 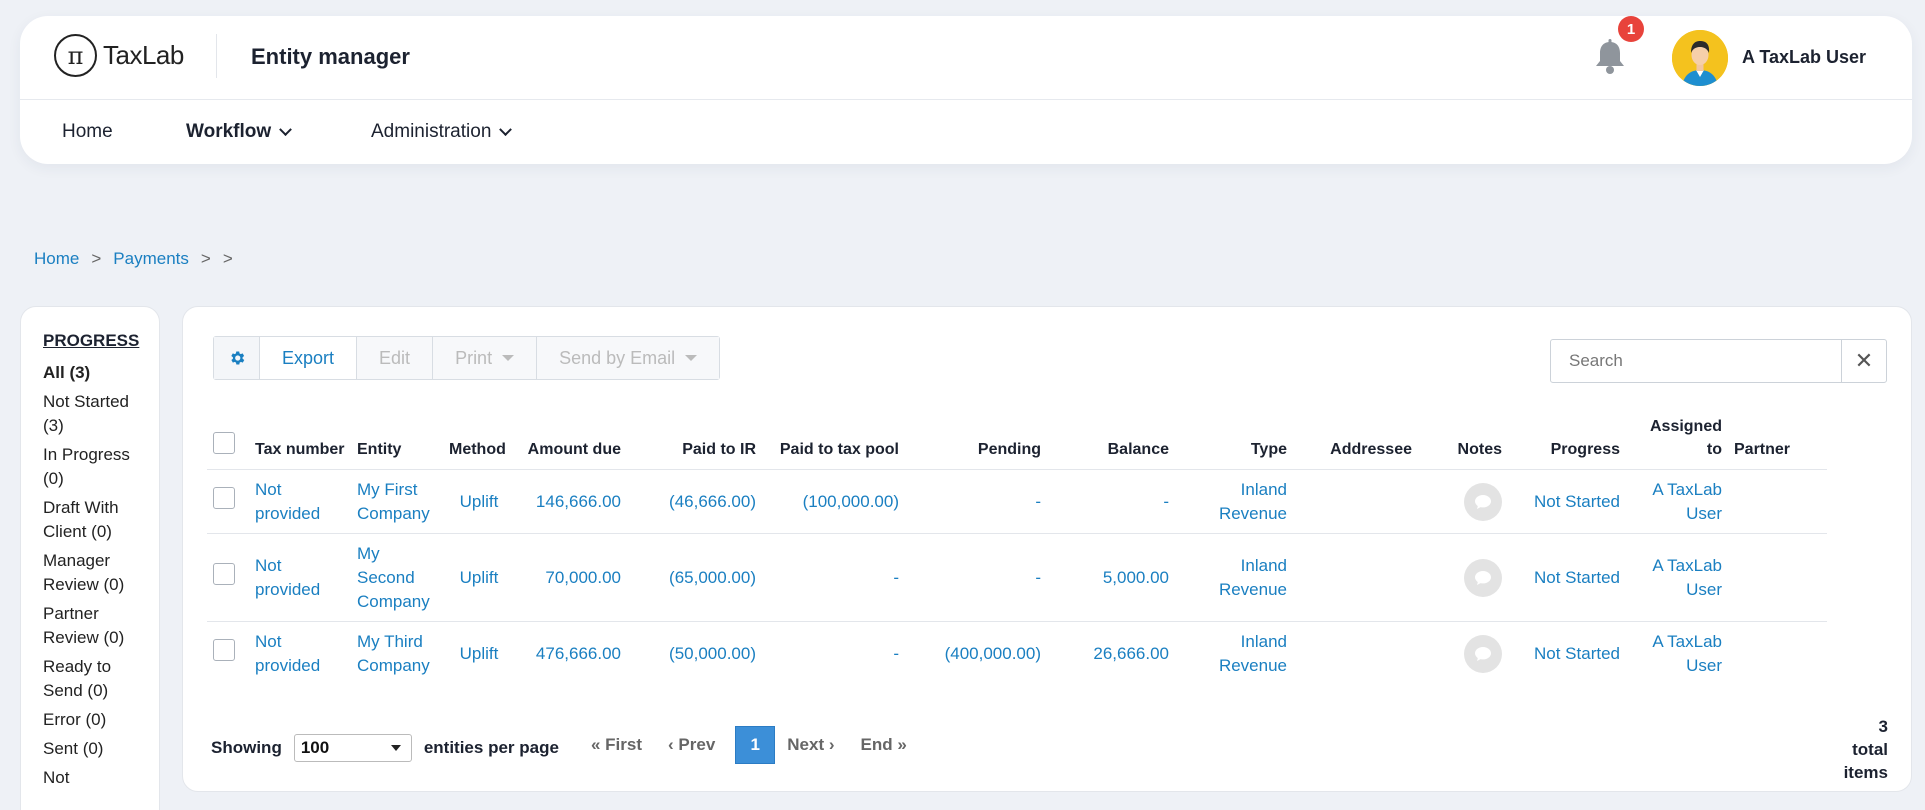 What do you see at coordinates (1111, 502) in the screenshot?
I see `balance-cell: -` at bounding box center [1111, 502].